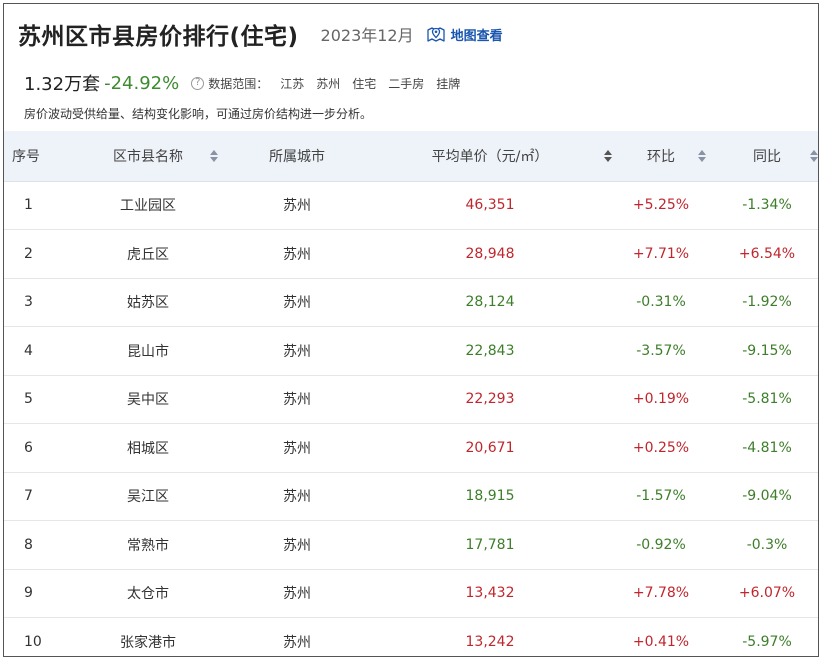 The width and height of the screenshot is (824, 662). I want to click on column-header-yoy: 同比, so click(766, 156).